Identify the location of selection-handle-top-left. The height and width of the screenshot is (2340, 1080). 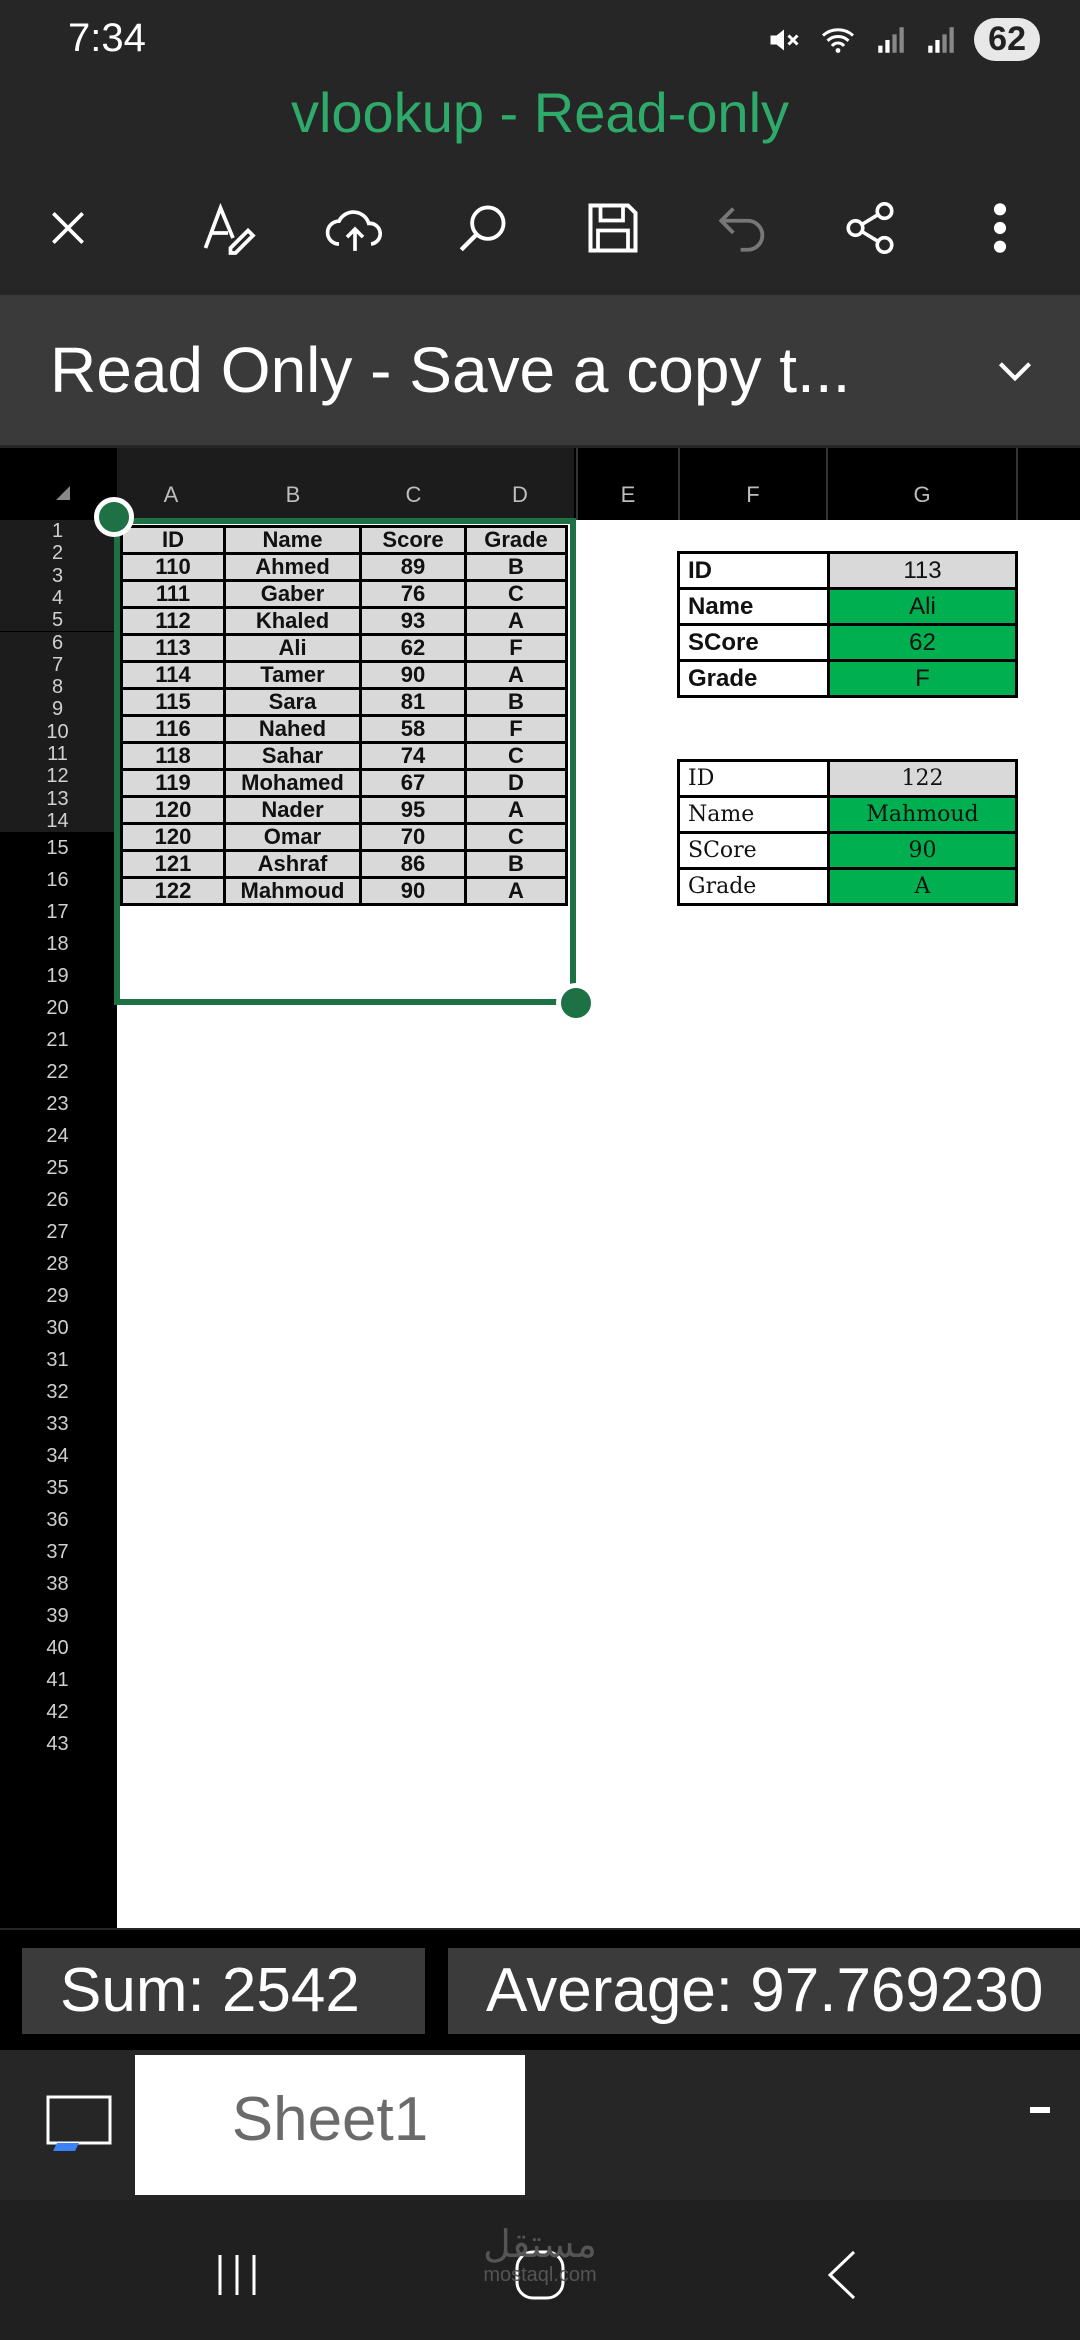
(114, 517).